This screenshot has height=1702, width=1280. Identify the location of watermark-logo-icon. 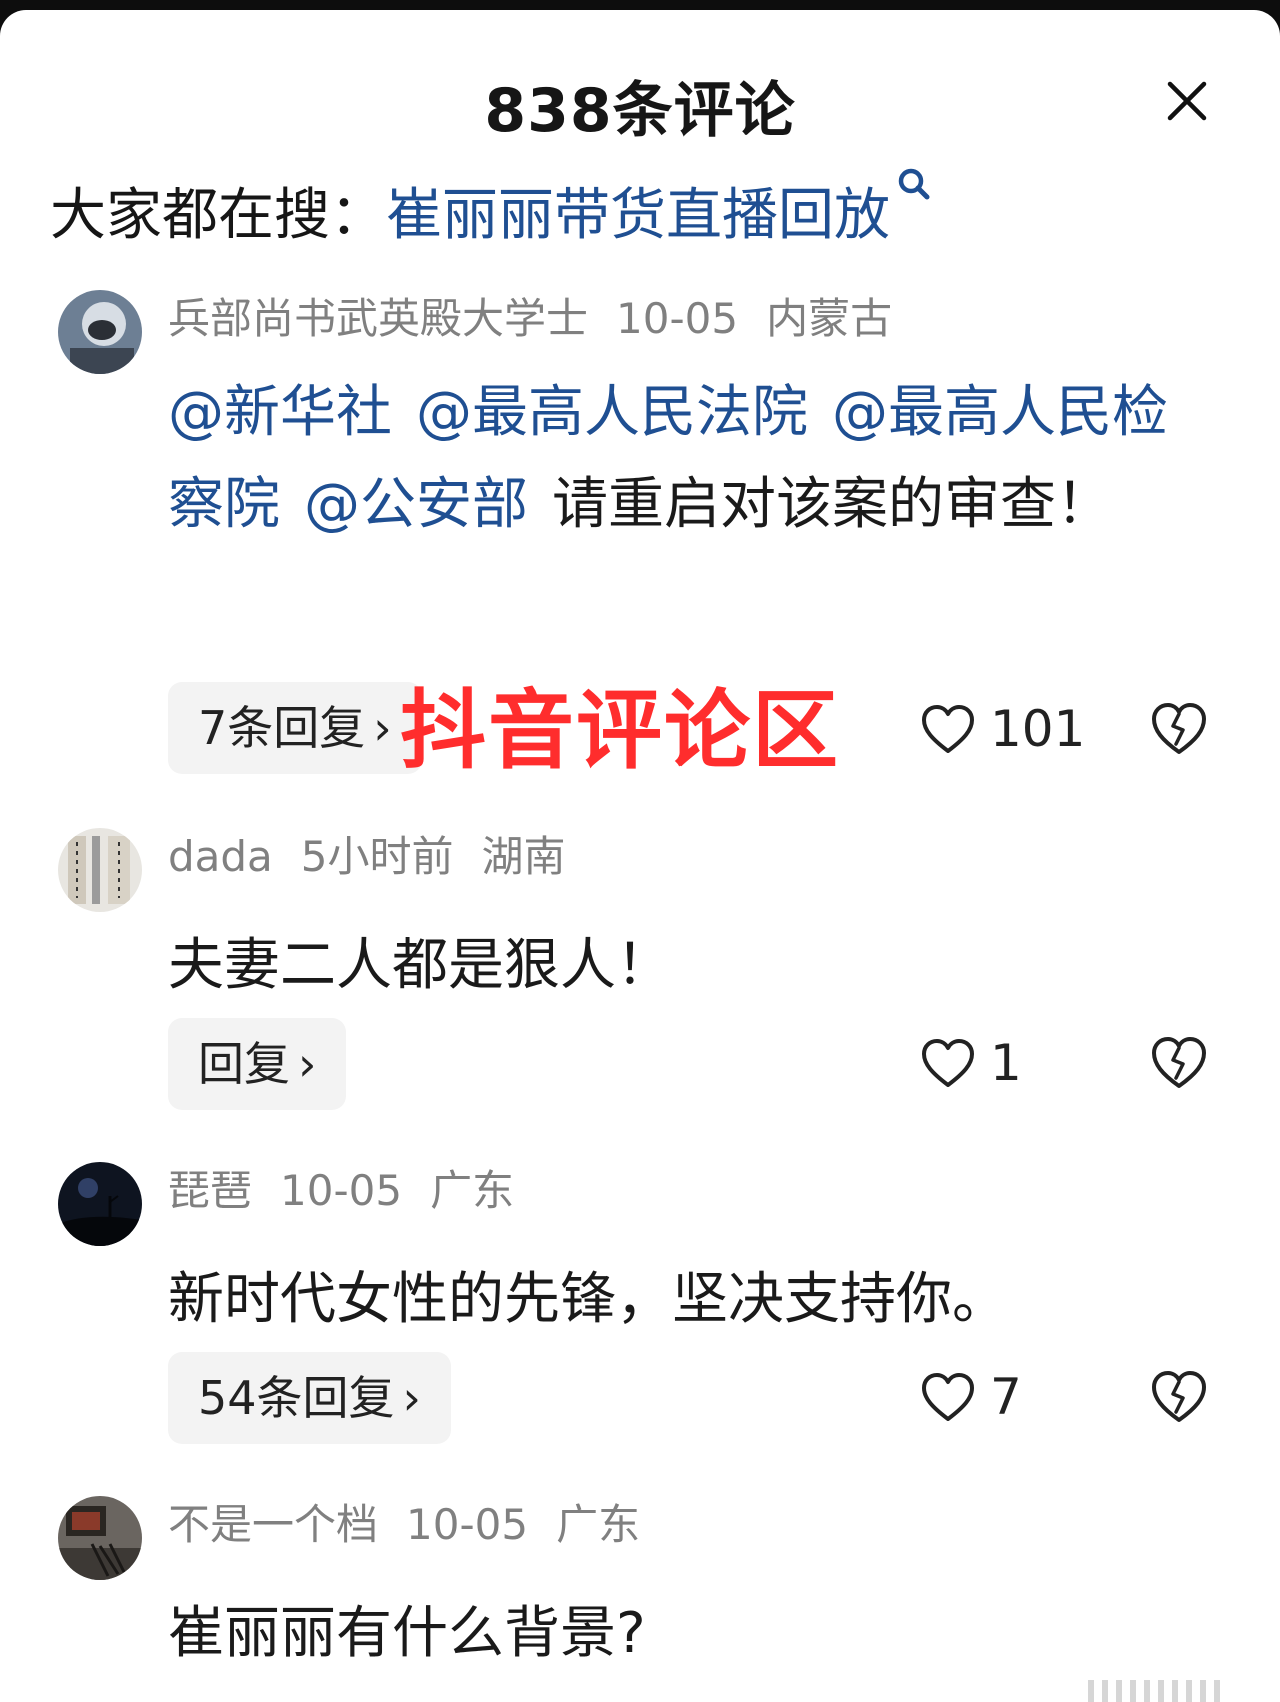
(1154, 1691).